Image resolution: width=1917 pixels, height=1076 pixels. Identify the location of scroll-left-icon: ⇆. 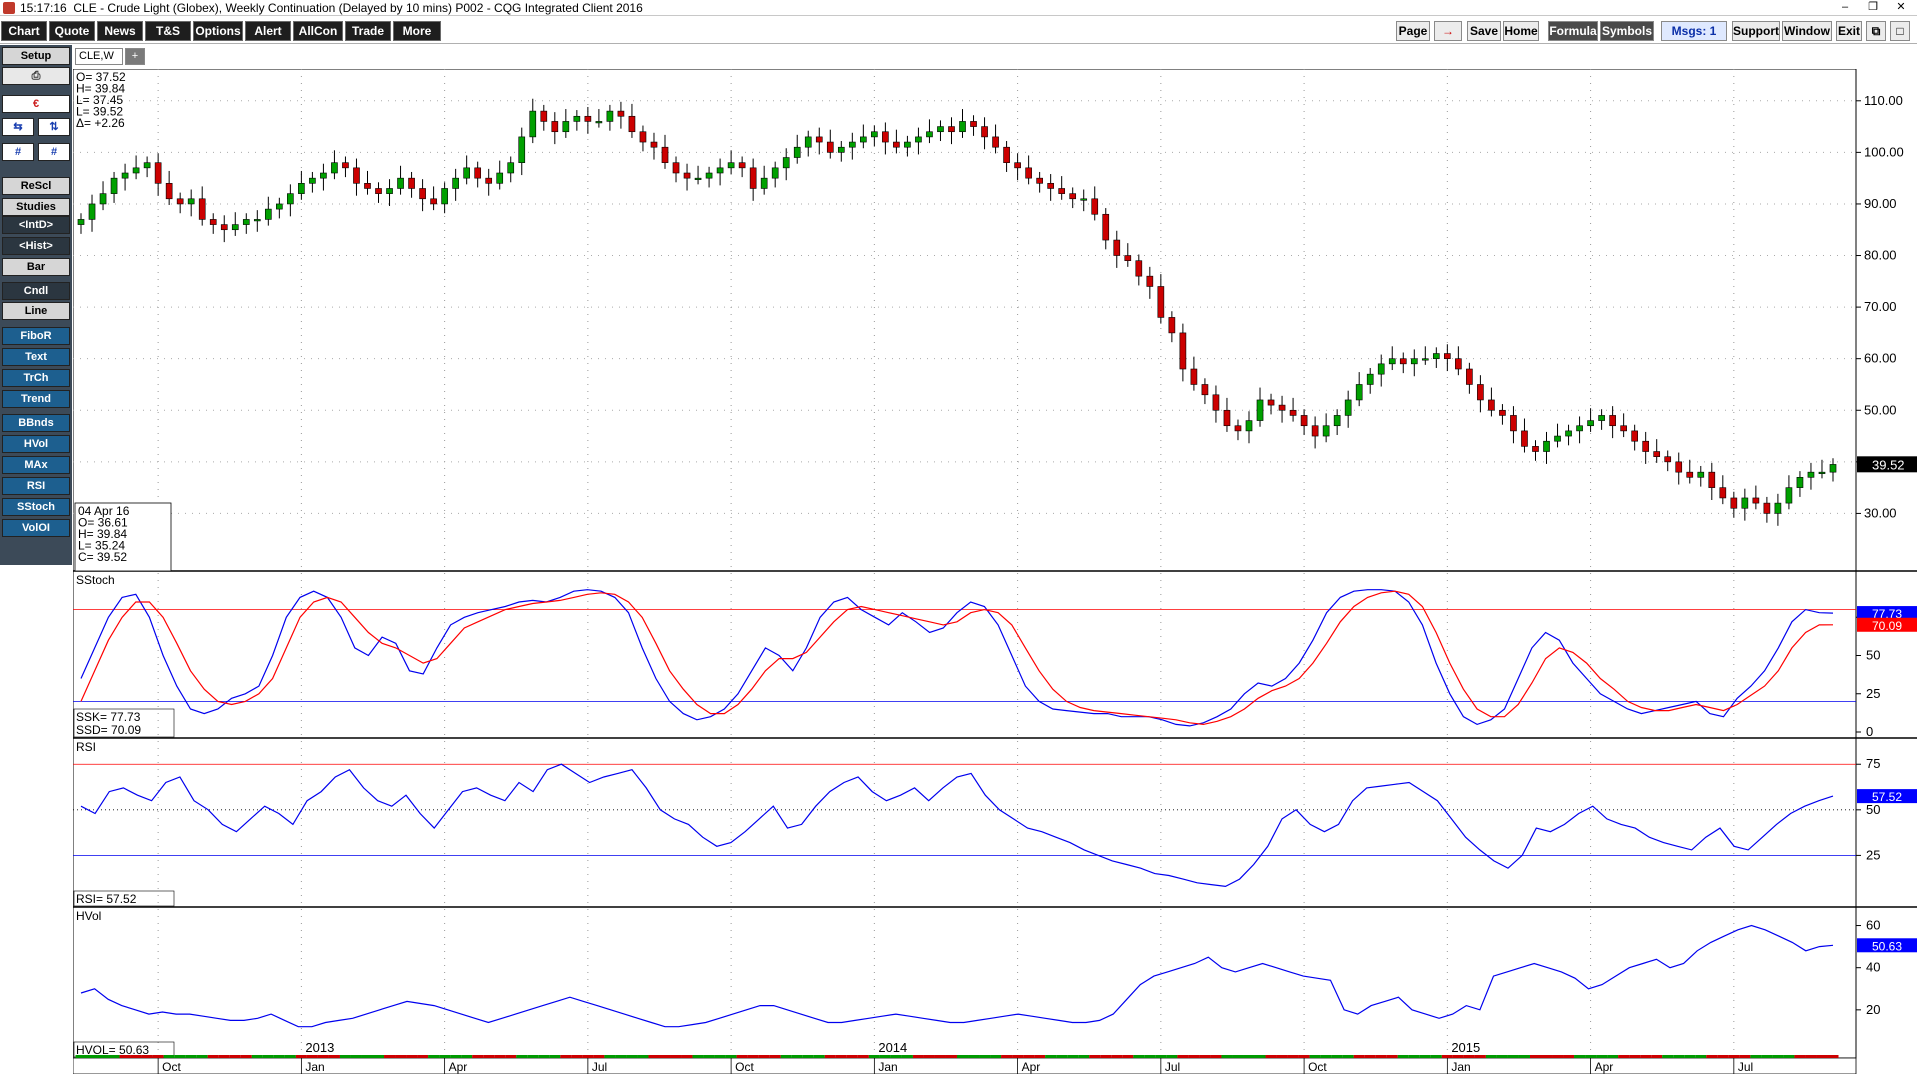
(18, 127).